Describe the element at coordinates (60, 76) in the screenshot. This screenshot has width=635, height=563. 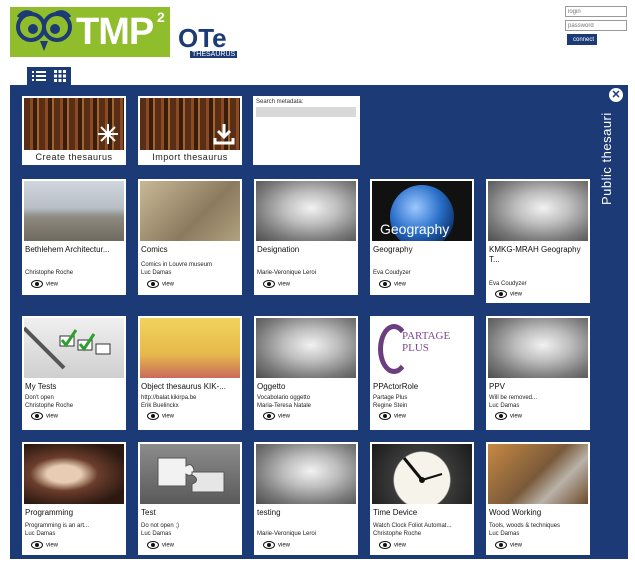
I see `grid-view-icon` at that location.